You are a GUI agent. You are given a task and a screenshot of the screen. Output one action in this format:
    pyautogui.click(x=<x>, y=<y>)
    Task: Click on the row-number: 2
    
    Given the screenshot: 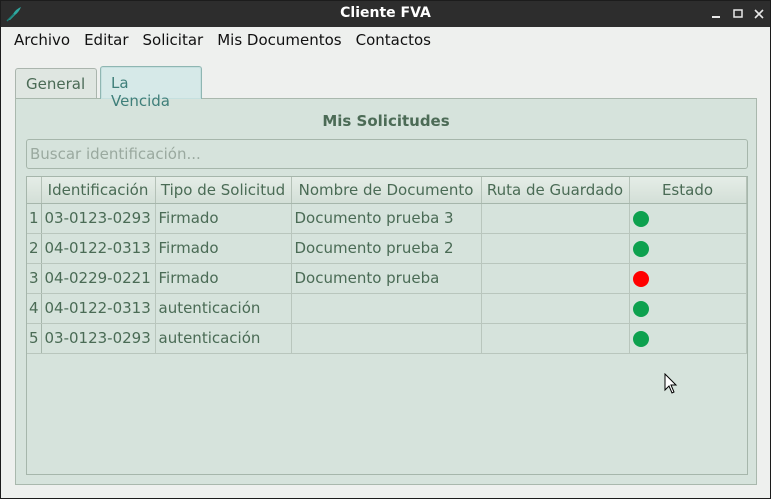 What is the action you would take?
    pyautogui.click(x=34, y=248)
    